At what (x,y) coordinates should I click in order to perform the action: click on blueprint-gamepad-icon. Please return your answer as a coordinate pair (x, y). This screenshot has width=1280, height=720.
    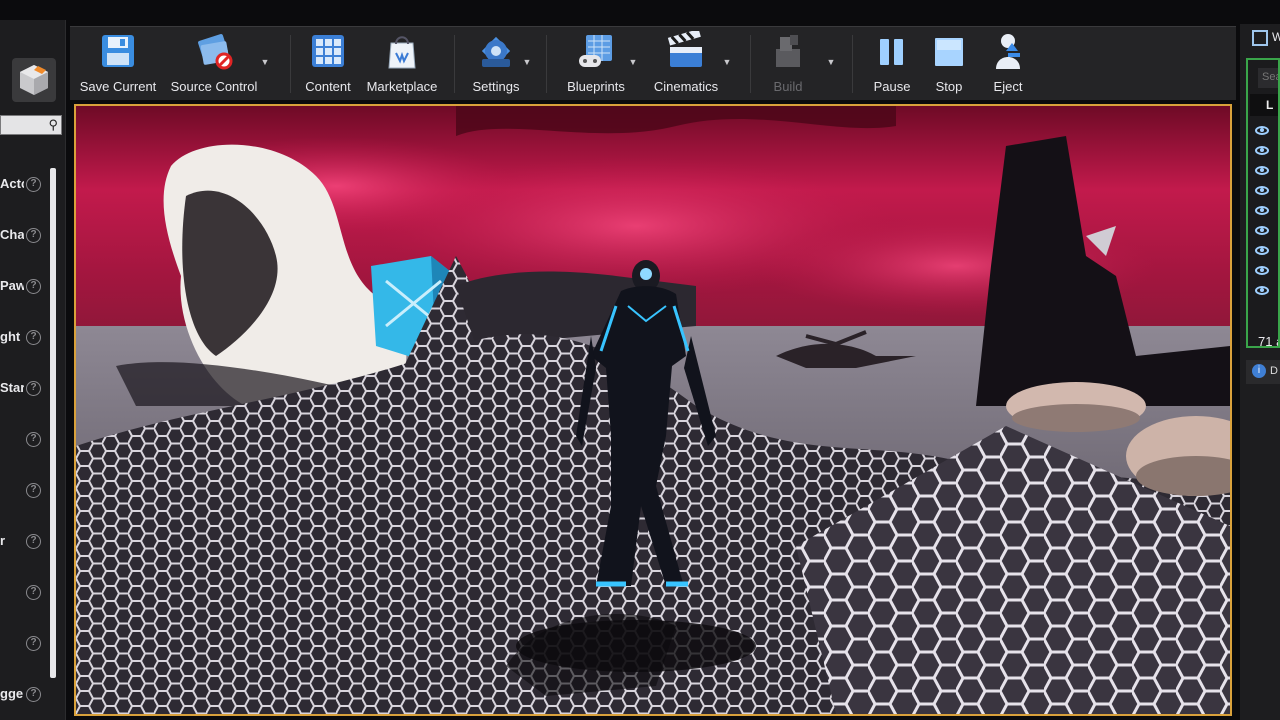
    Looking at the image, I should click on (595, 51).